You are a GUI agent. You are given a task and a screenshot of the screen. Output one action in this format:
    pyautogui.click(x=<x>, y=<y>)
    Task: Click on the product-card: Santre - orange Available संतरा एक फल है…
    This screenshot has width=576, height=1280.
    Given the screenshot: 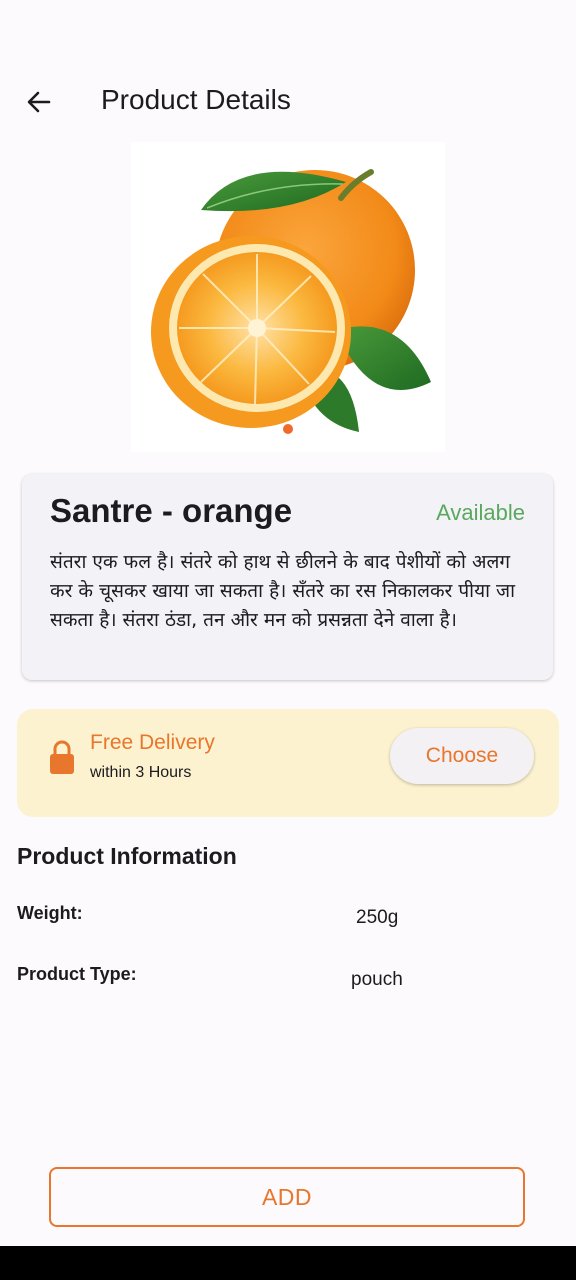 What is the action you would take?
    pyautogui.click(x=287, y=577)
    